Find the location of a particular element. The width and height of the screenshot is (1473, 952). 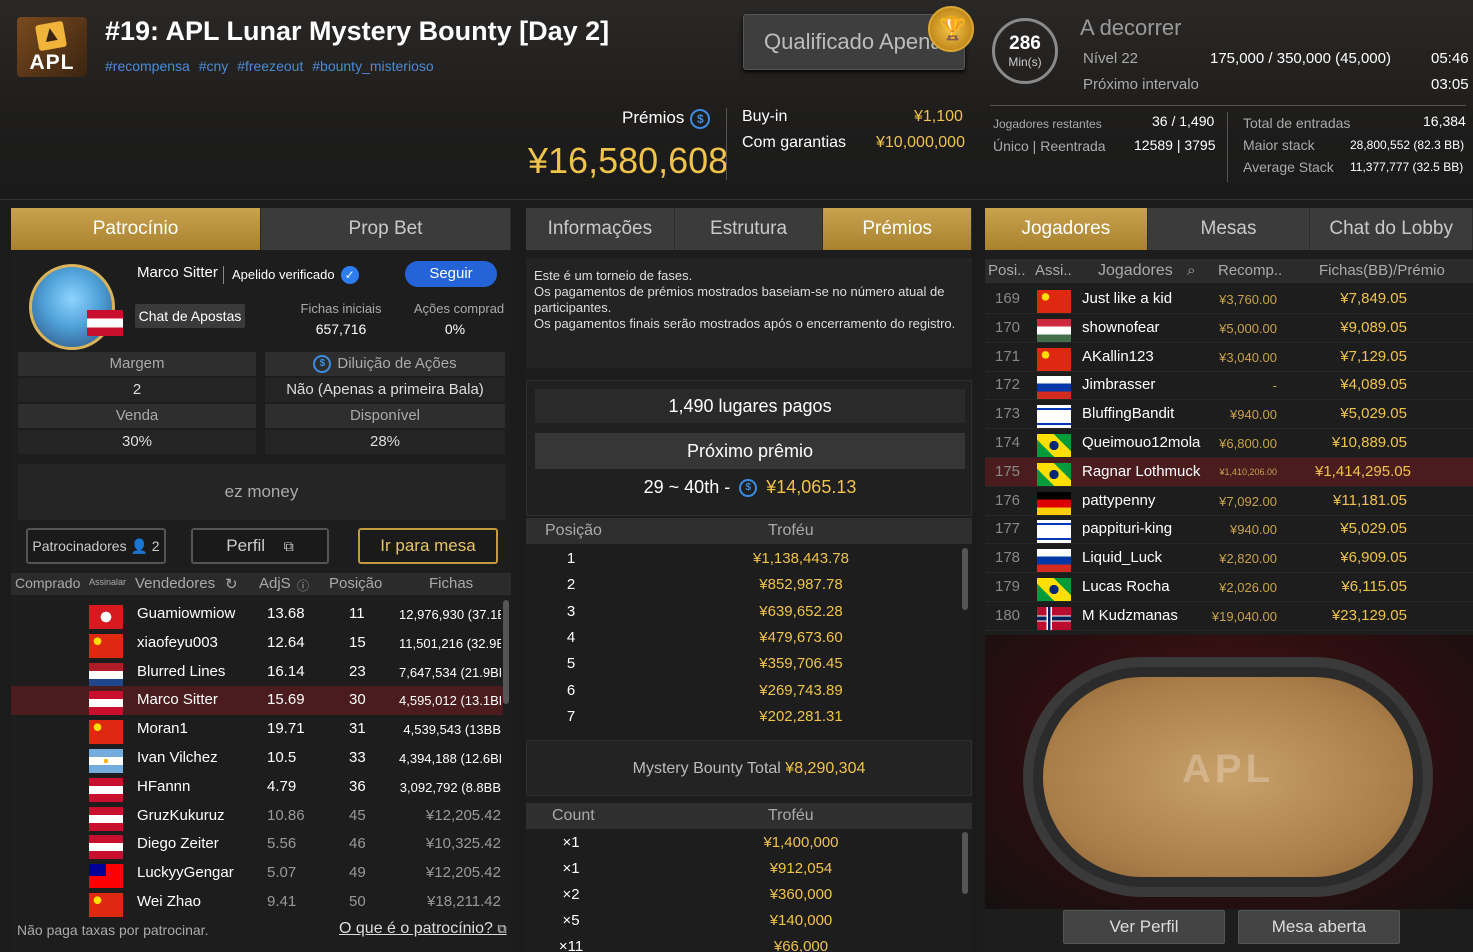

bounty-row: ×2 ¥360,000 is located at coordinates (744, 895).